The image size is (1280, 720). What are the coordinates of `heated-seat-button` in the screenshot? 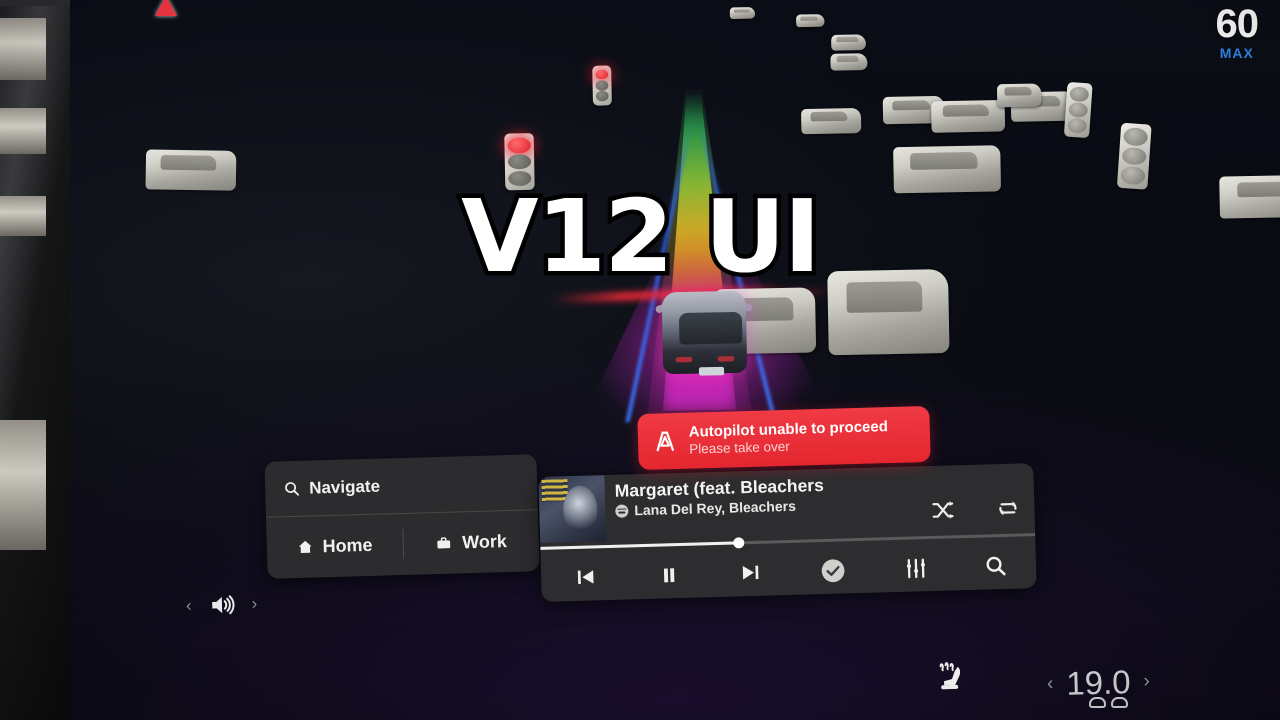 It's located at (952, 680).